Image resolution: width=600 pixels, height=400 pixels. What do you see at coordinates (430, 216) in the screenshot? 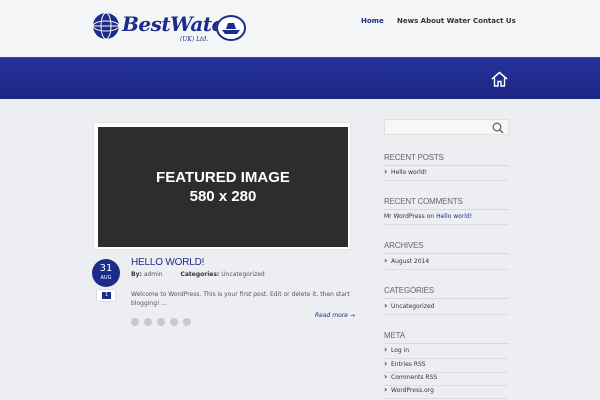
I see `comment-on: on` at bounding box center [430, 216].